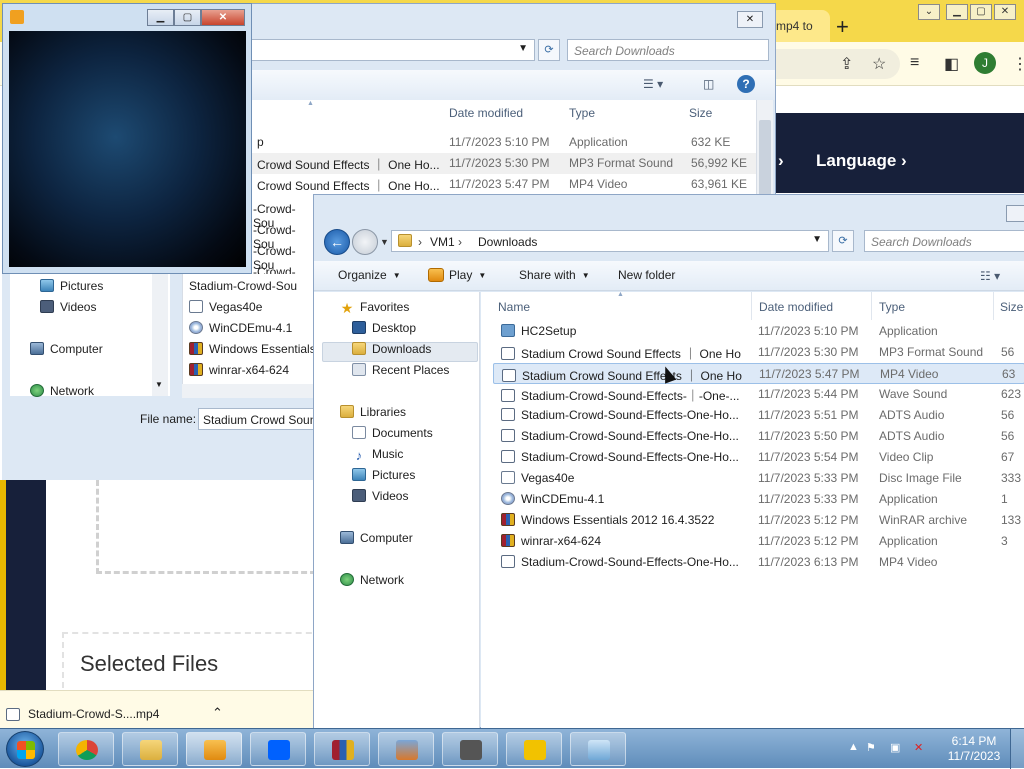  I want to click on back-arrow-icon: ←, so click(337, 242).